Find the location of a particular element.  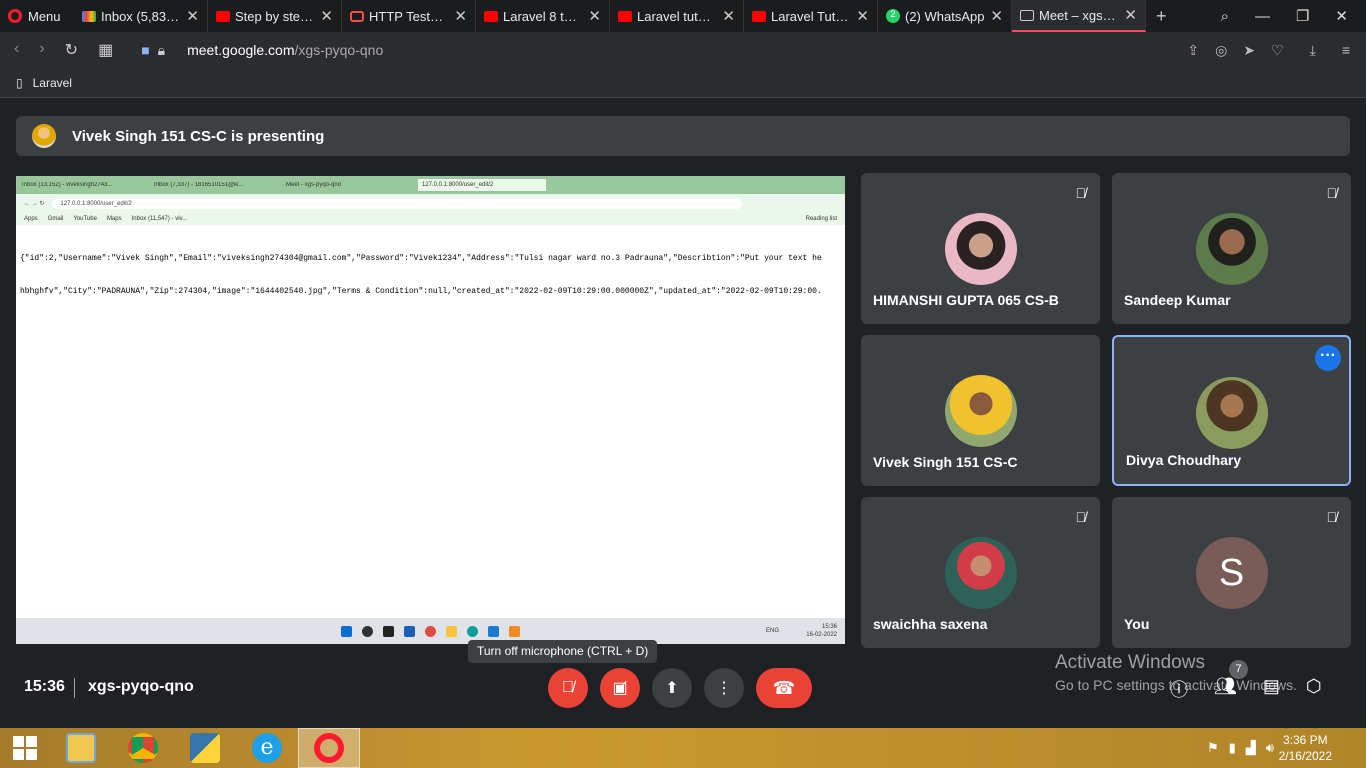

chat-icon: ▤ is located at coordinates (1271, 689).